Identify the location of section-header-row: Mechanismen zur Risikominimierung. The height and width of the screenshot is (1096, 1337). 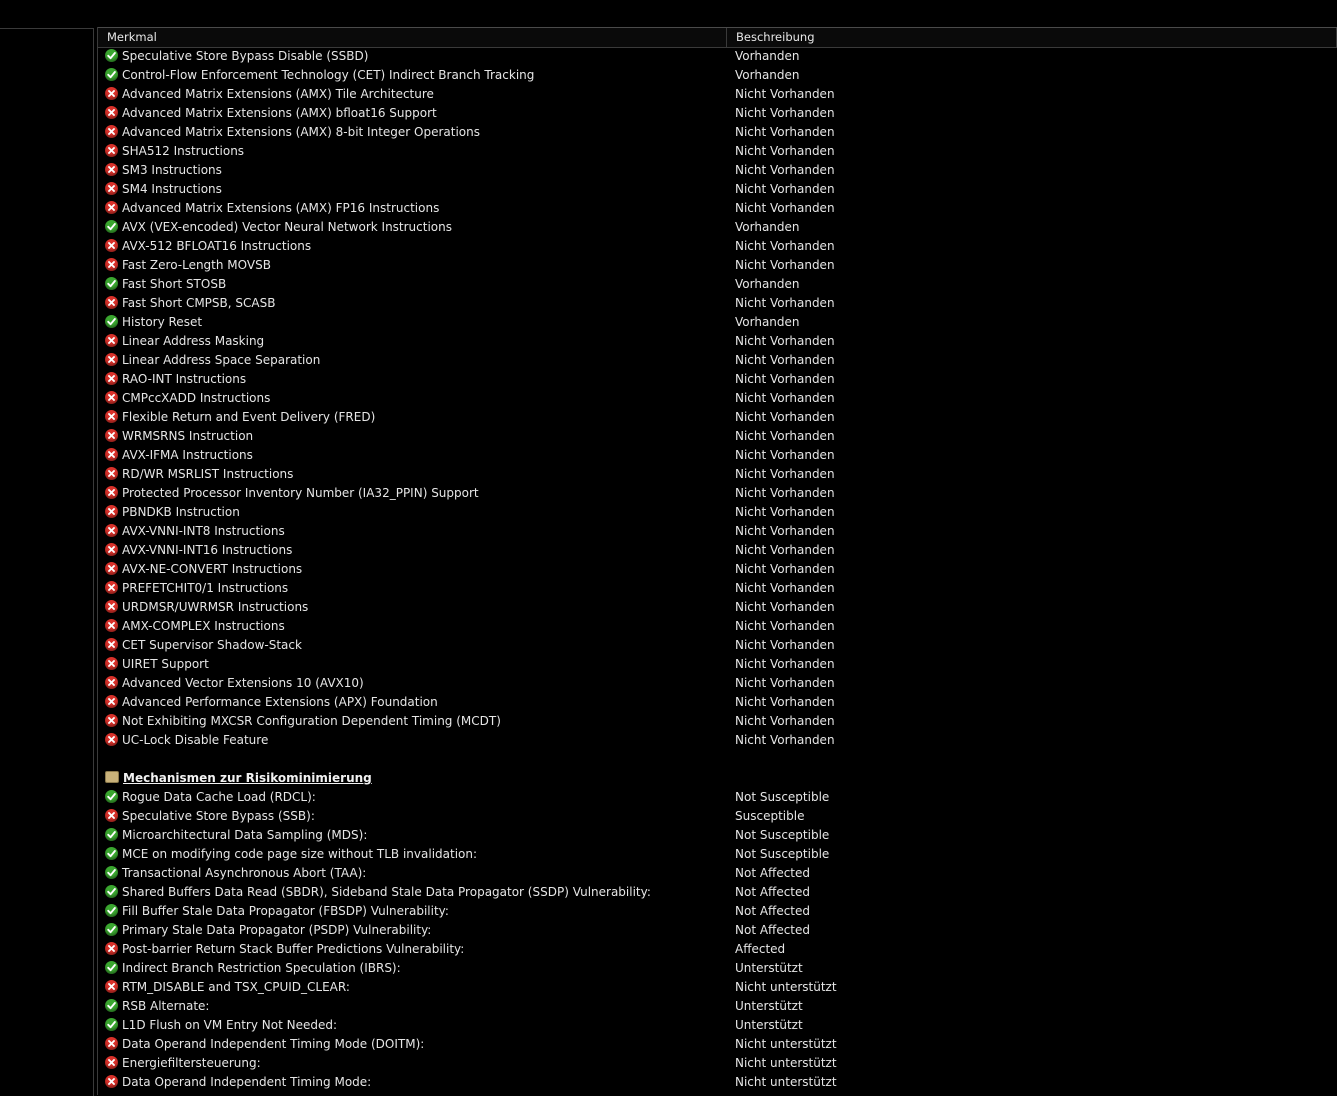
(717, 778).